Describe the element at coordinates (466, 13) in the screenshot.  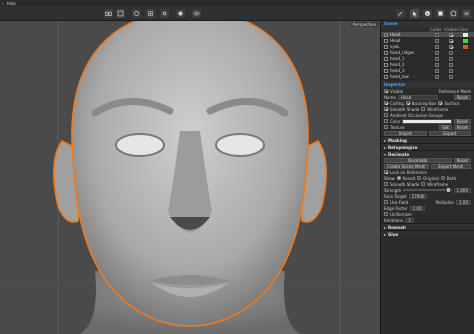
I see `list-icon` at that location.